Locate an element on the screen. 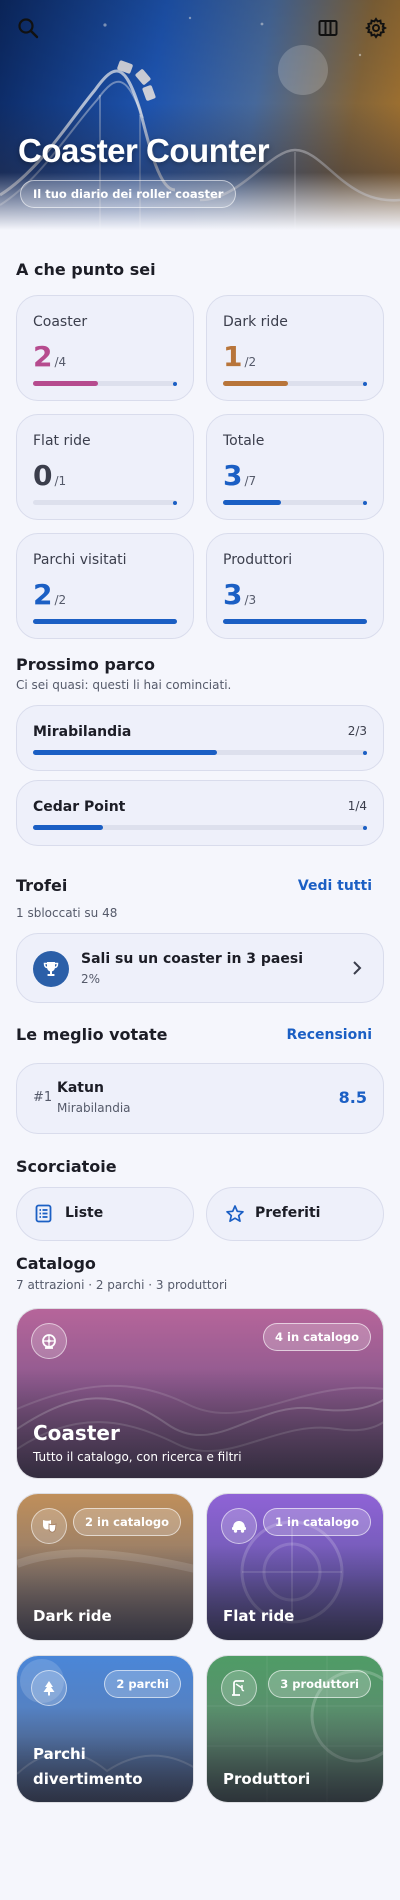 The height and width of the screenshot is (1900, 400). app-subtitle-chip: Il tuo diario dei roller coaster is located at coordinates (128, 194).